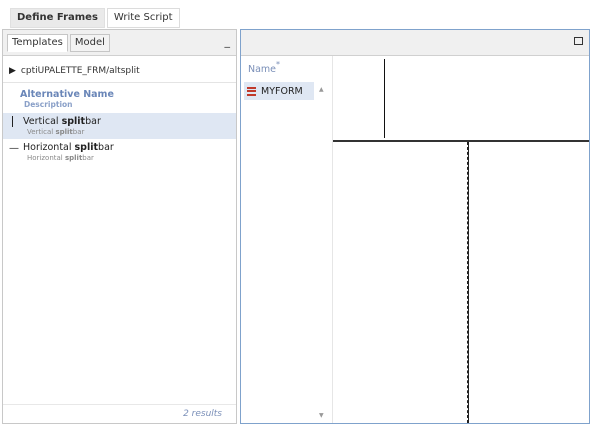 The height and width of the screenshot is (426, 592). What do you see at coordinates (119, 404) in the screenshot?
I see `results-divider` at bounding box center [119, 404].